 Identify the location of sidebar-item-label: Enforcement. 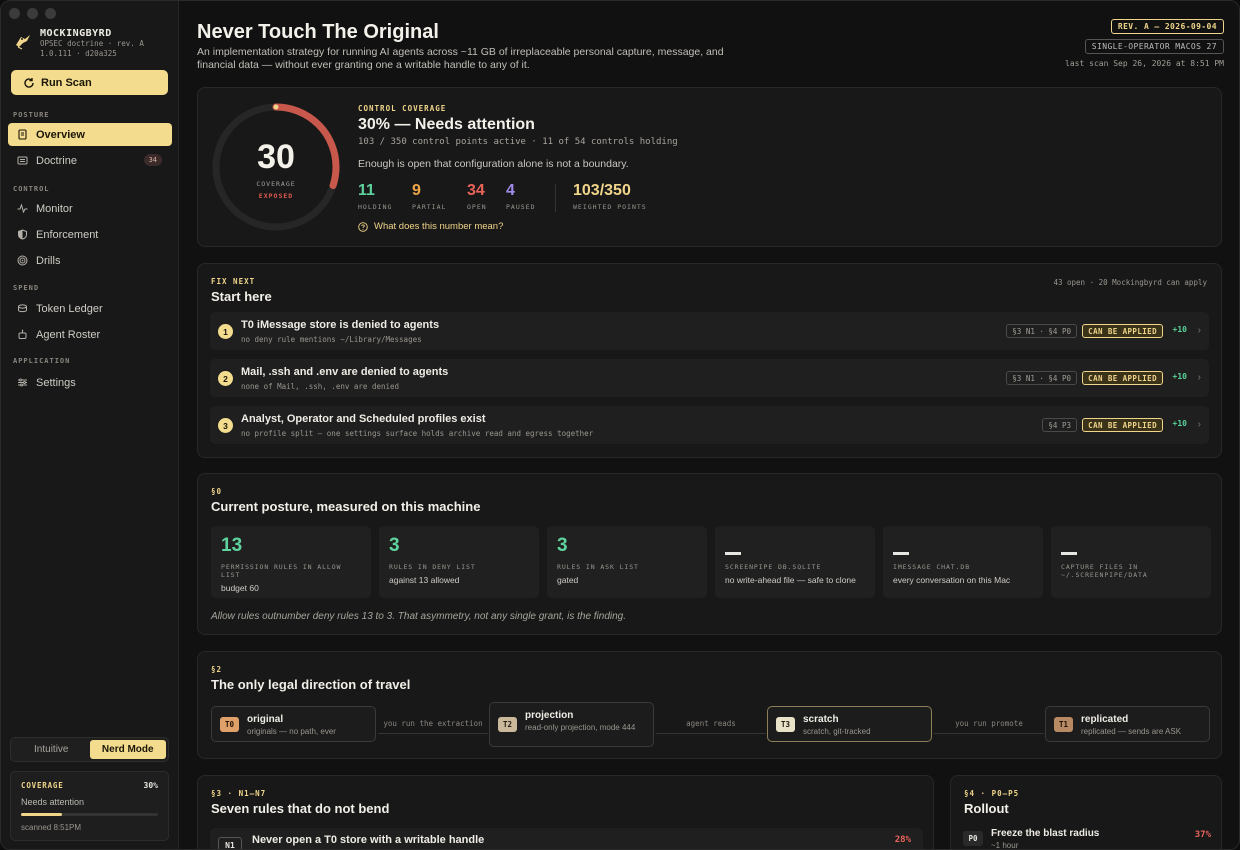
(67, 234).